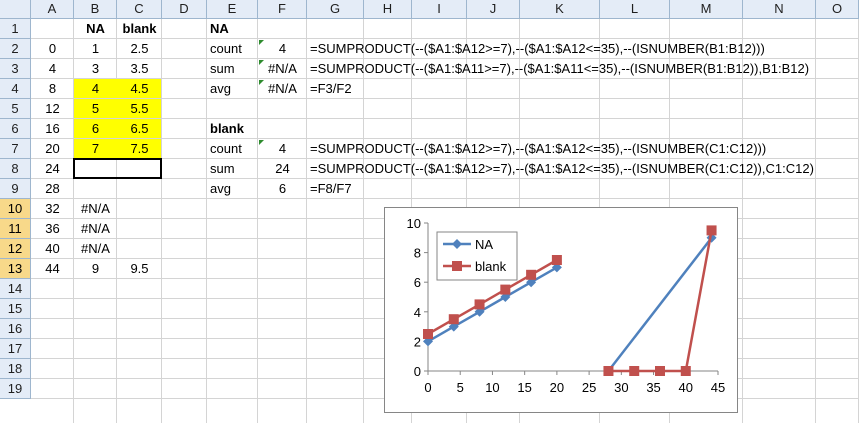 The height and width of the screenshot is (423, 859). Describe the element at coordinates (95, 229) in the screenshot. I see `cell-b11: #N/A` at that location.